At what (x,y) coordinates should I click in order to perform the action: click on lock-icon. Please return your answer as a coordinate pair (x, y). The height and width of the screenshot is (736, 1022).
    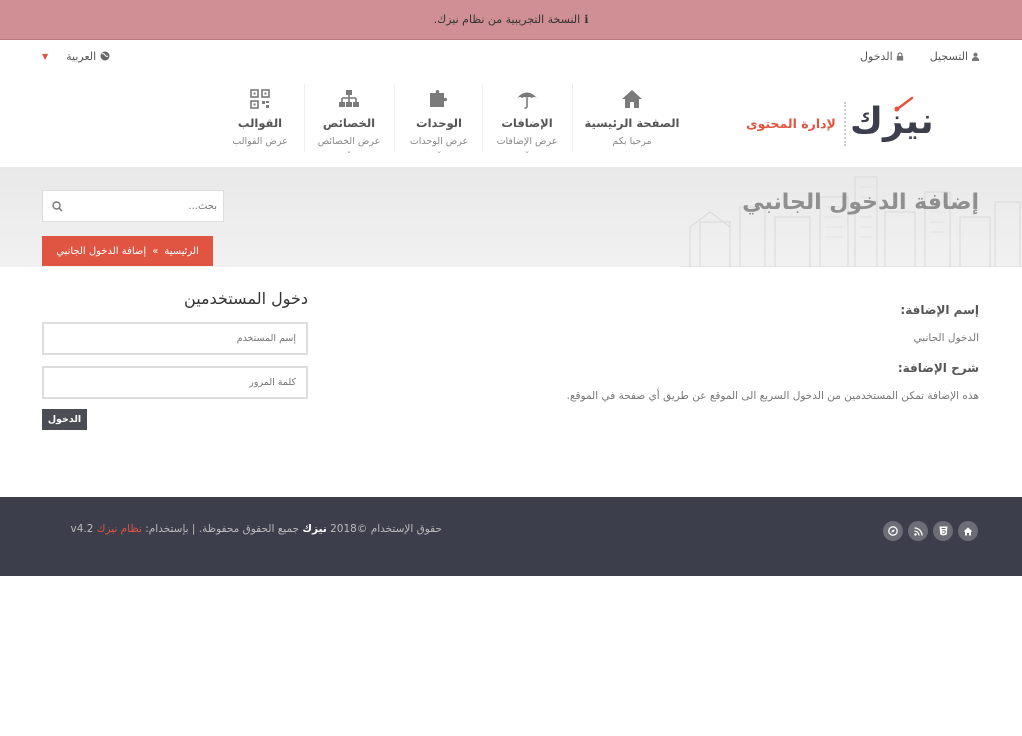
    Looking at the image, I should click on (899, 56).